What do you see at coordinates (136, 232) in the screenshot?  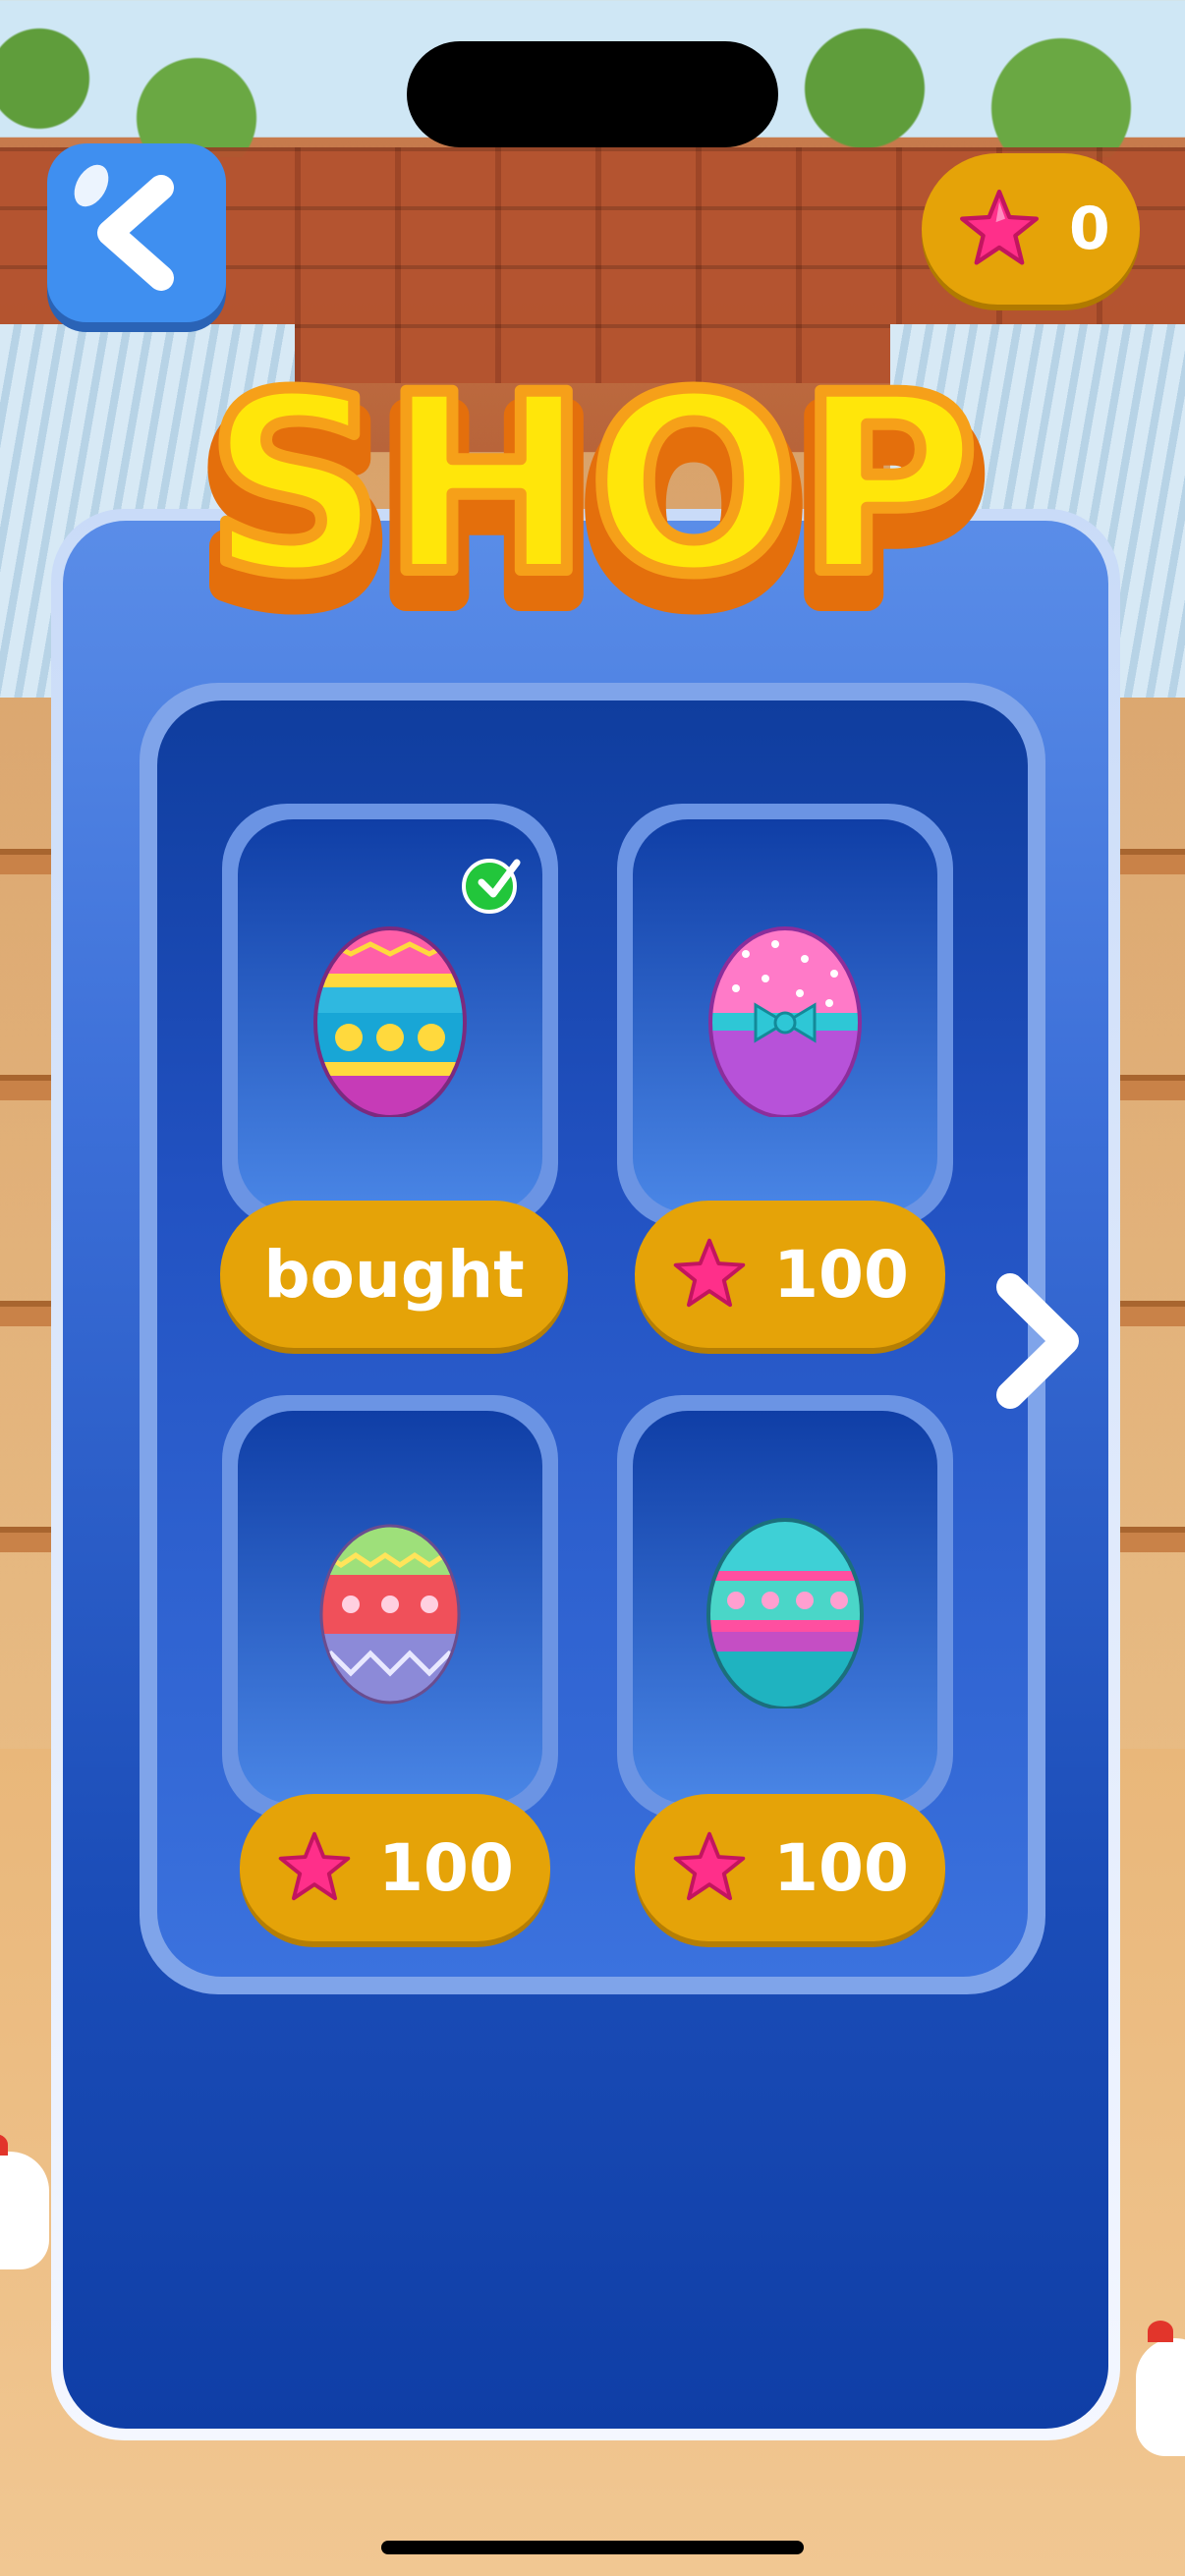 I see `back-button` at bounding box center [136, 232].